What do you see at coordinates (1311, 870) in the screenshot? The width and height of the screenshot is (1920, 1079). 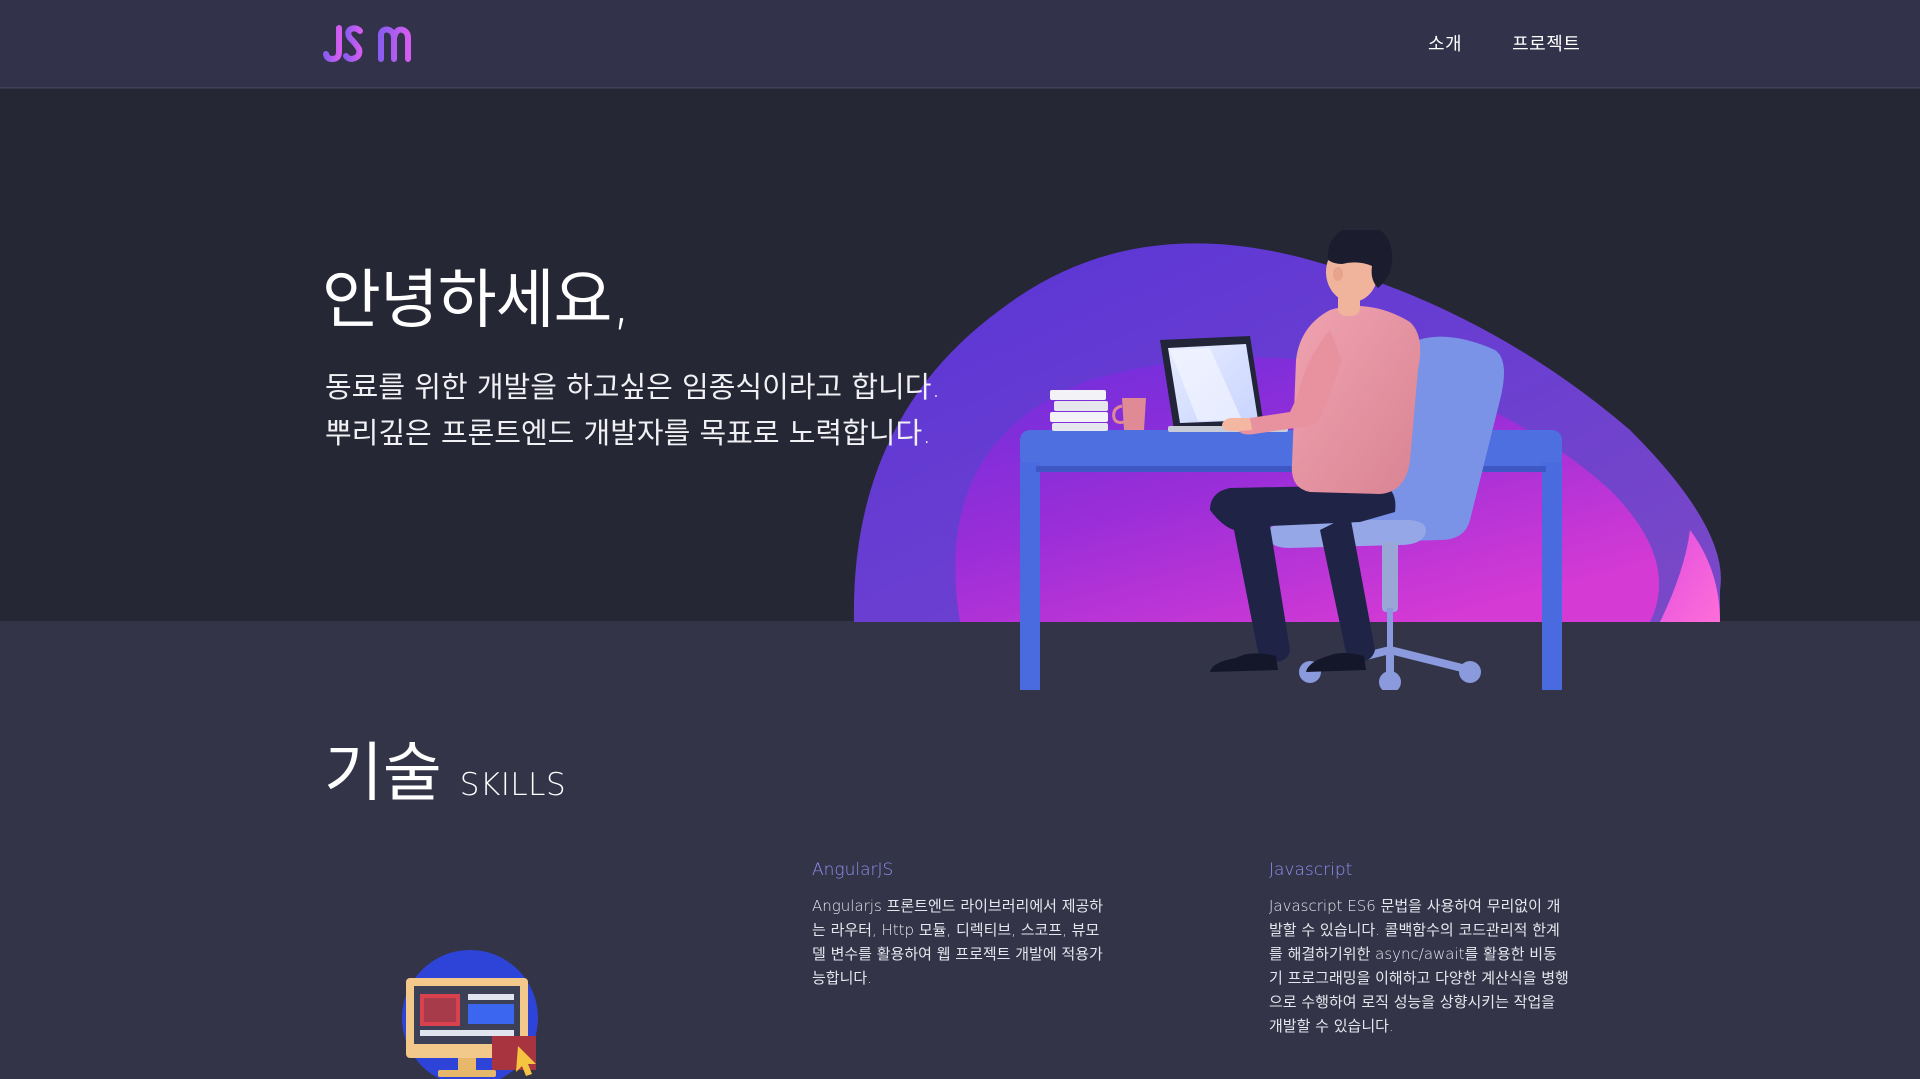 I see `skill-name: Javascript` at bounding box center [1311, 870].